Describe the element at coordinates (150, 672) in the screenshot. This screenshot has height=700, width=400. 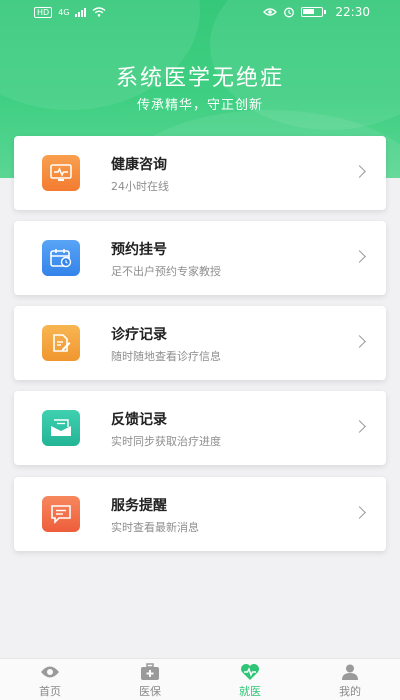
I see `medical-kit-icon` at that location.